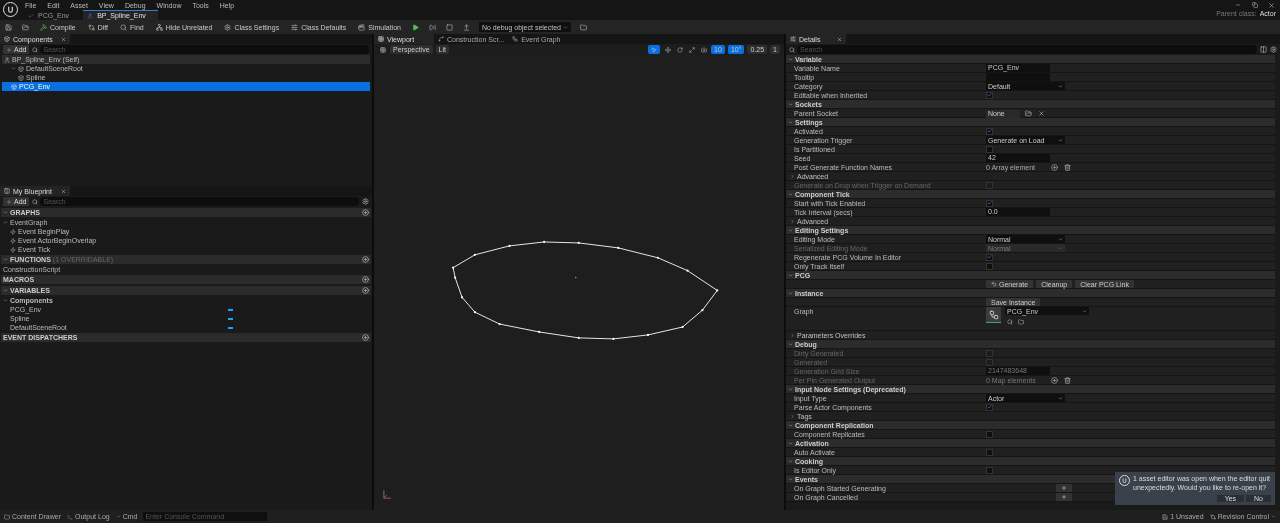  Describe the element at coordinates (43, 27) in the screenshot. I see `hammer-icon` at that location.